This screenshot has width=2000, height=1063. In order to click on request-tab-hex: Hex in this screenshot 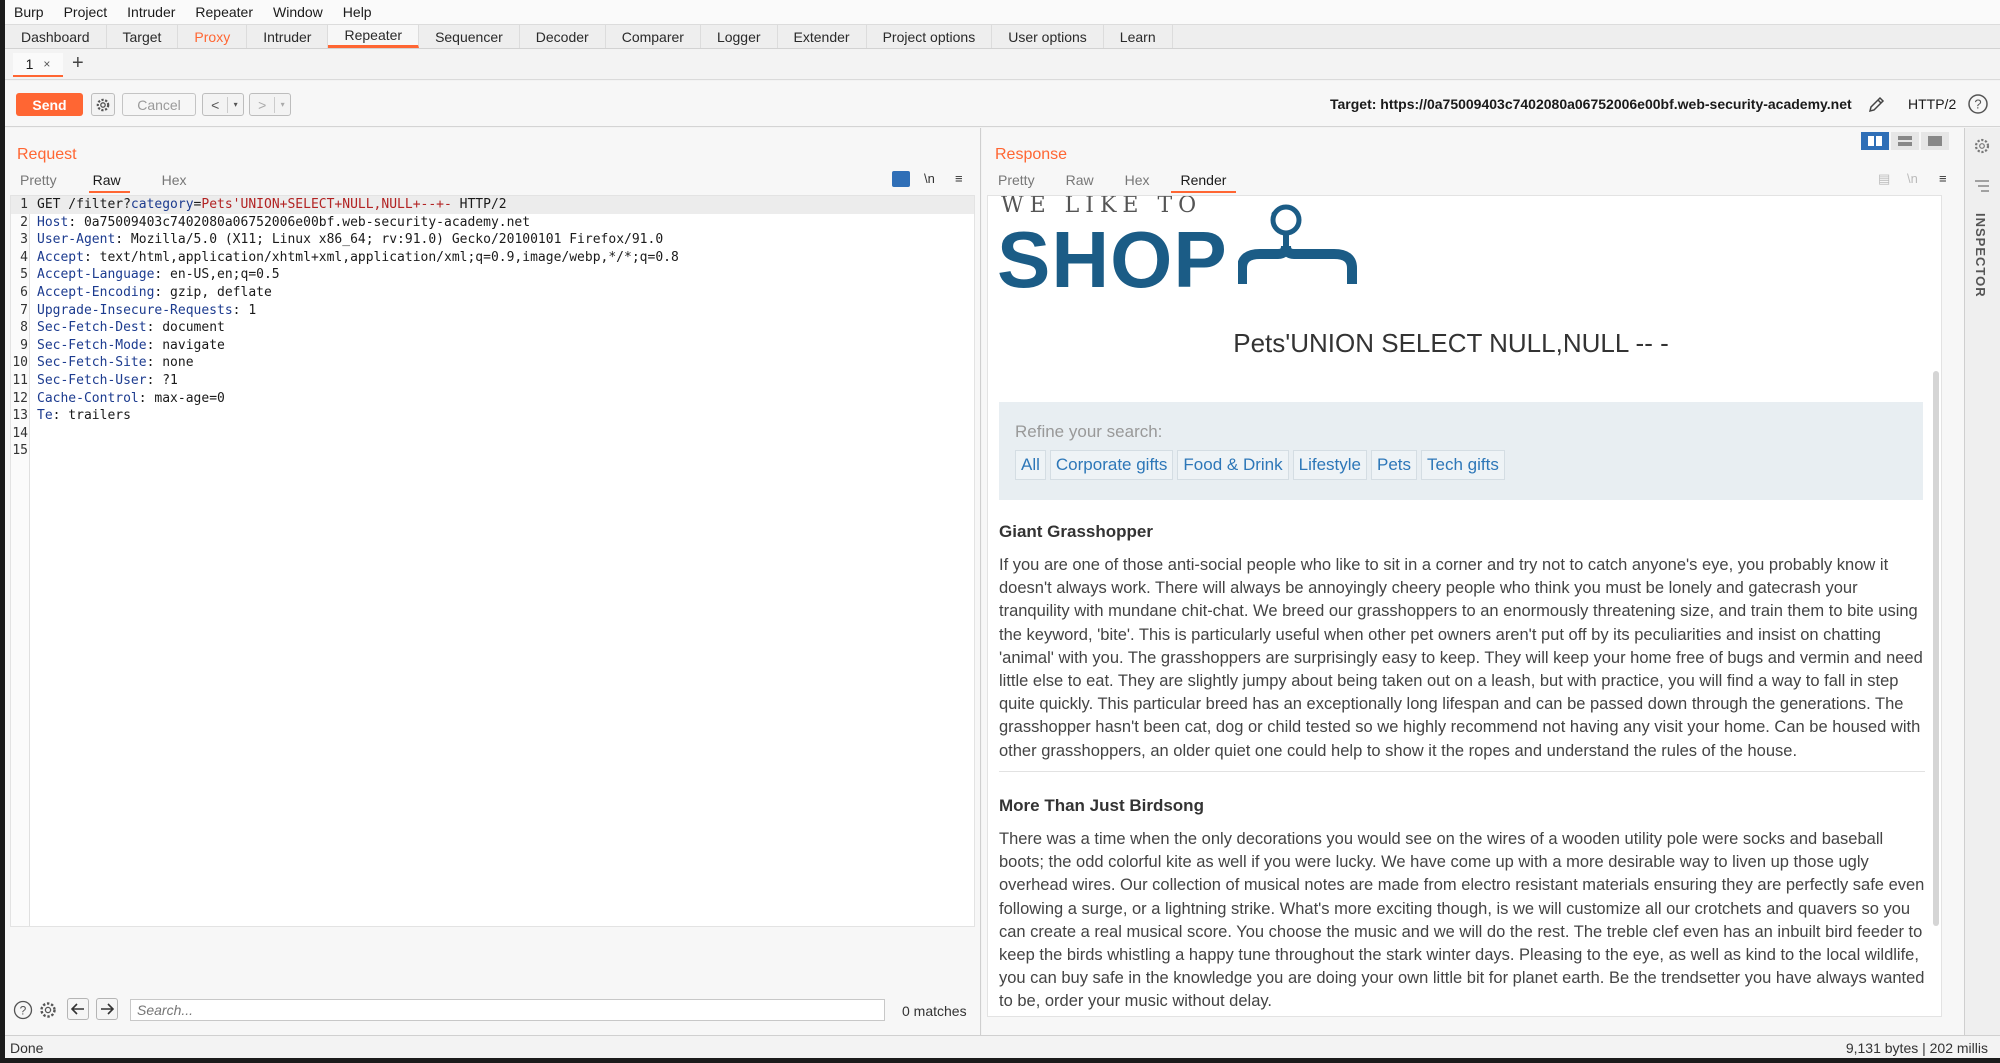, I will do `click(174, 181)`.